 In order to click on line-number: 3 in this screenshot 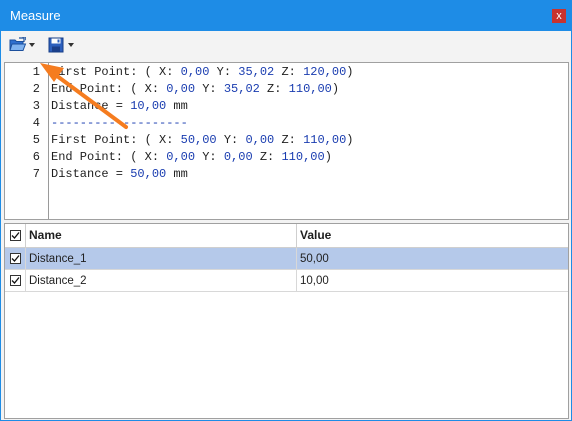, I will do `click(36, 106)`.